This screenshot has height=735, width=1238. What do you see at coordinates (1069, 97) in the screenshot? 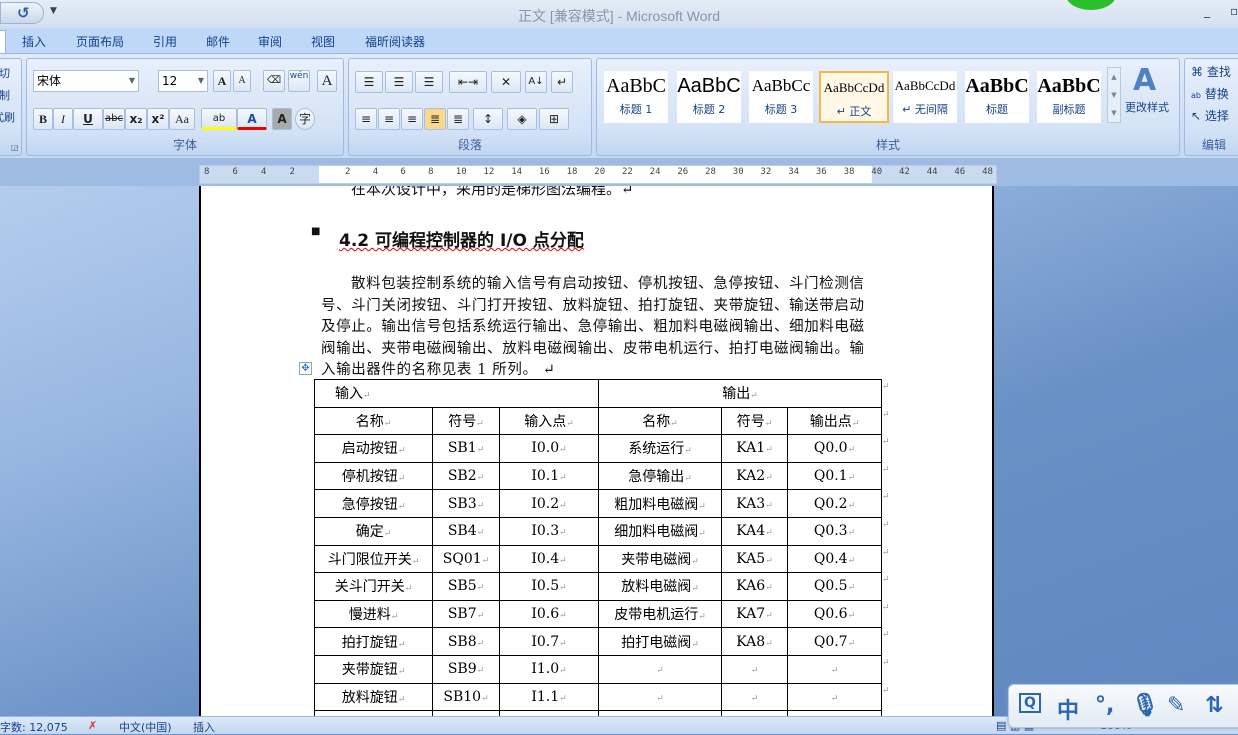
I see `style-subtitle: AaBbC 副标题` at bounding box center [1069, 97].